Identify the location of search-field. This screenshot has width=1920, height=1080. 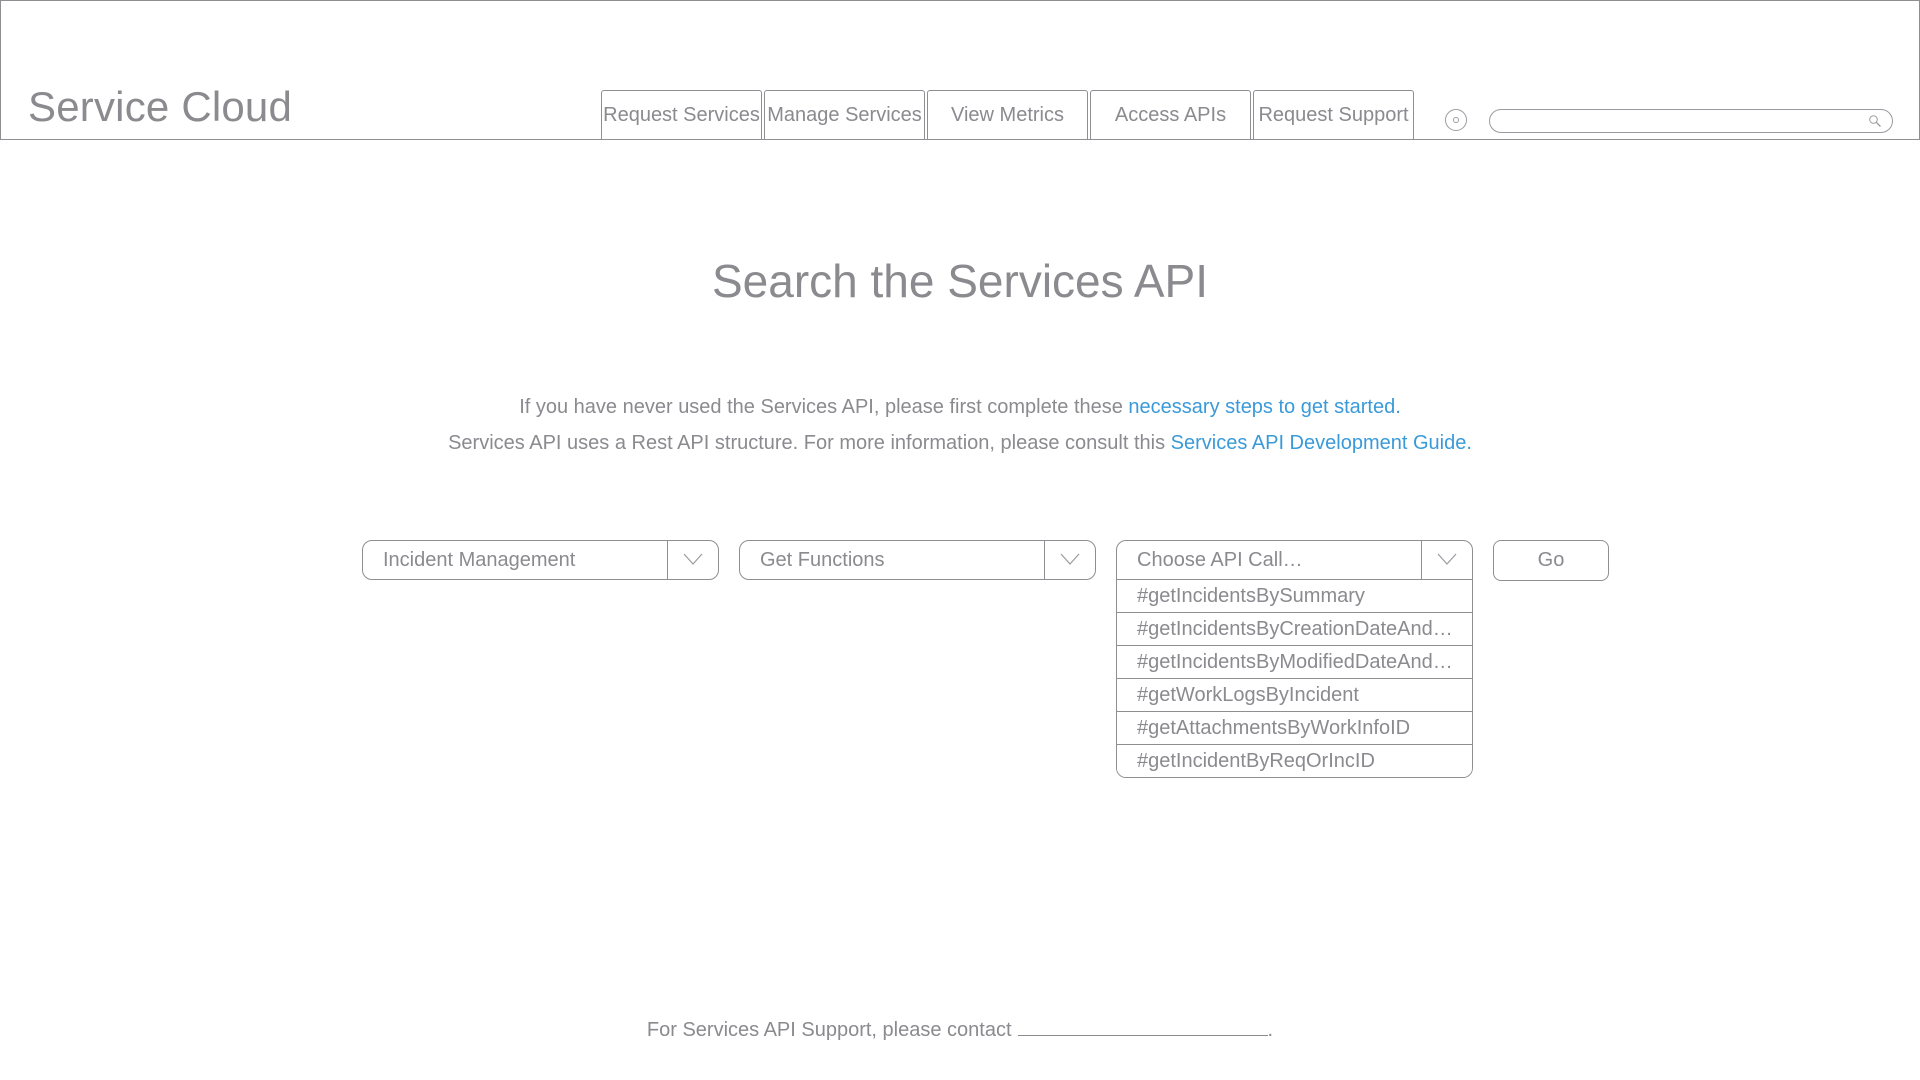
(1691, 121).